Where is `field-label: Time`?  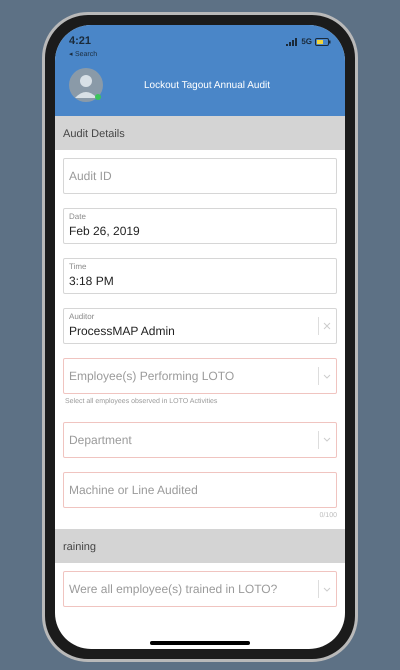 field-label: Time is located at coordinates (78, 267).